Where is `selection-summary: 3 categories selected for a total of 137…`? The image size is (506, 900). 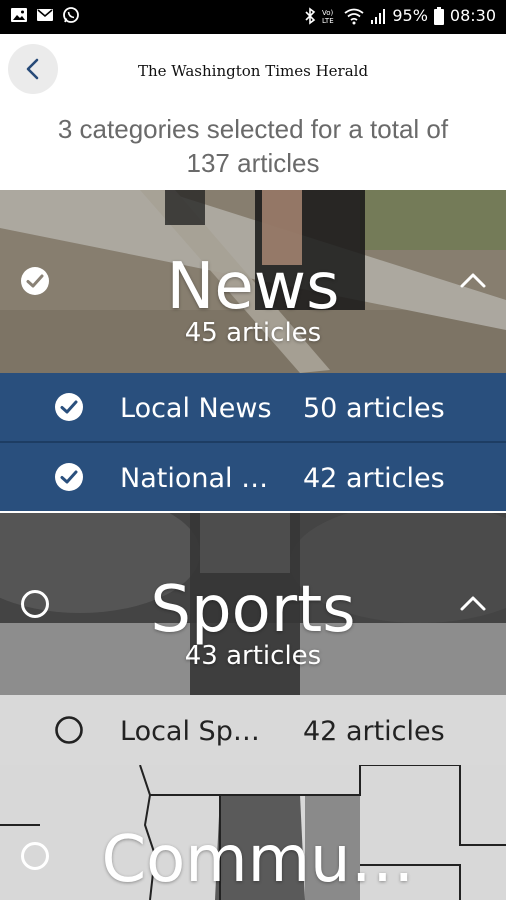 selection-summary: 3 categories selected for a total of 137… is located at coordinates (253, 146).